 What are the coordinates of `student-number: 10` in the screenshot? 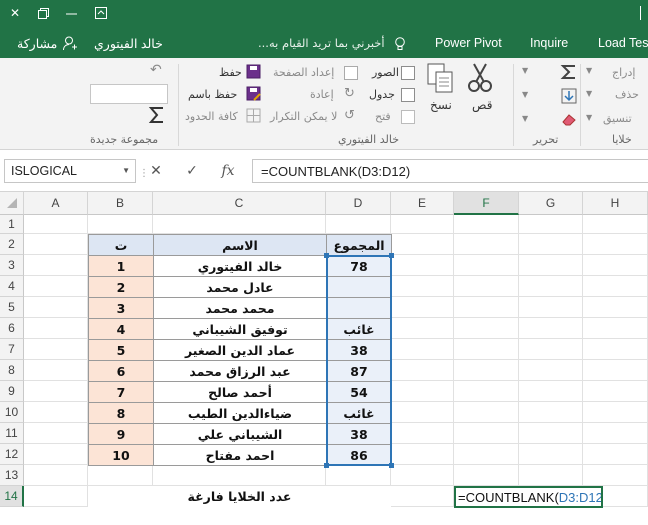 It's located at (121, 455).